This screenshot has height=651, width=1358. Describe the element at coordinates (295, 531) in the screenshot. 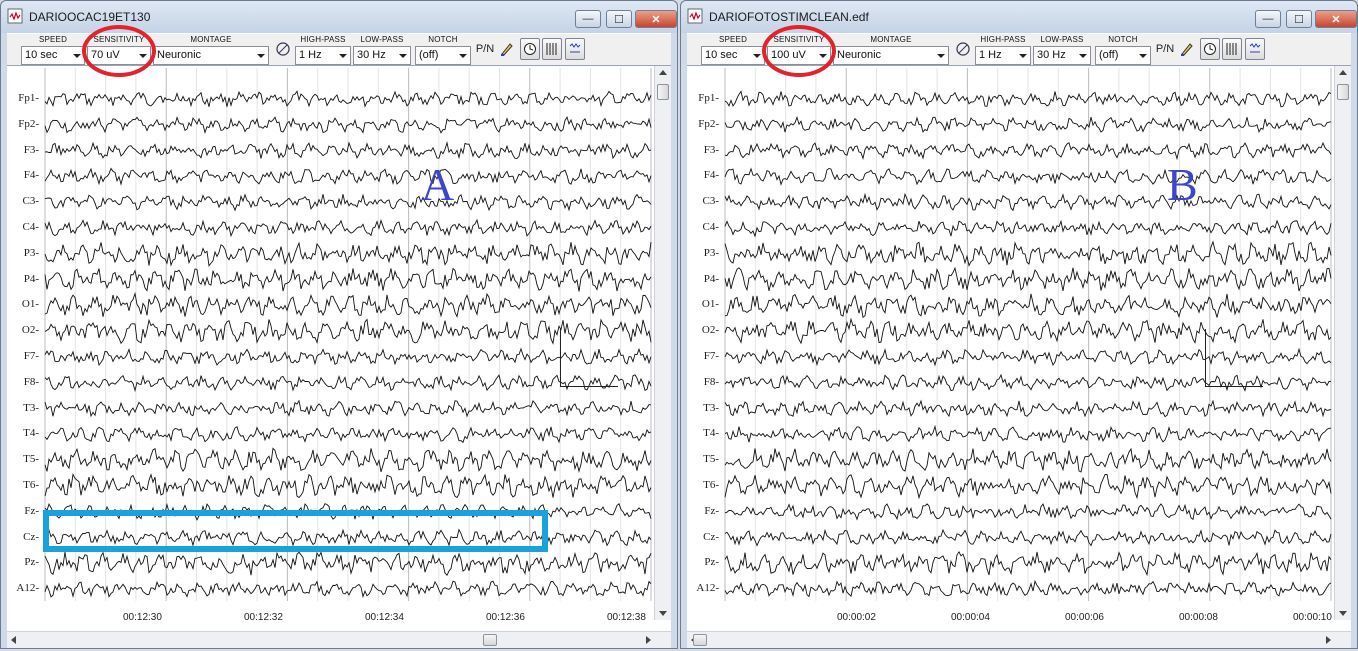

I see `cz-highlight-box` at that location.